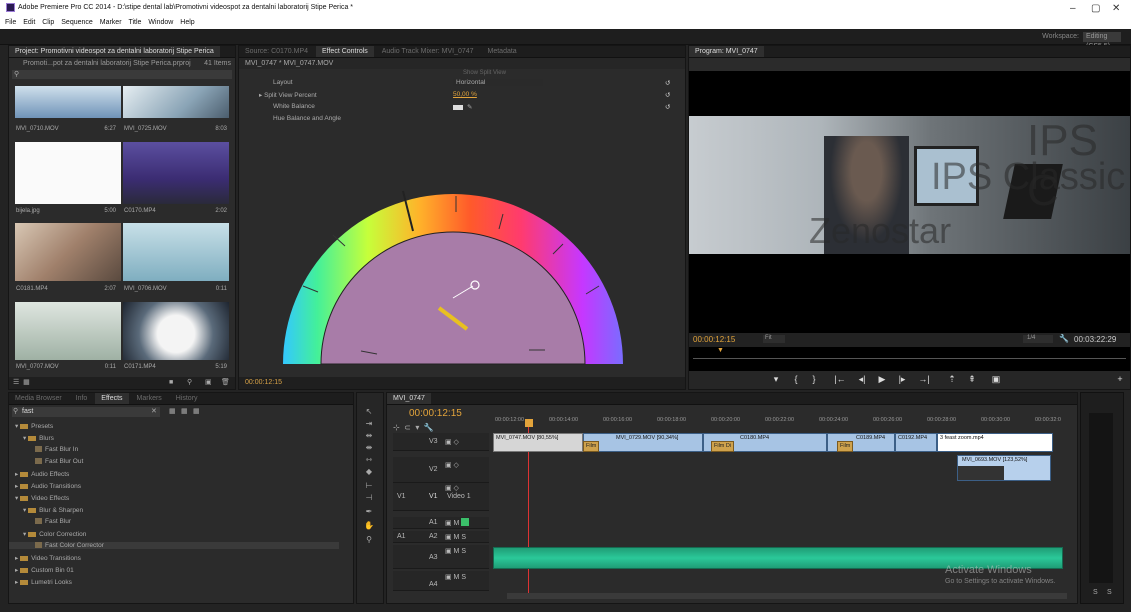  What do you see at coordinates (1109, 592) in the screenshot?
I see `solo-right: S` at bounding box center [1109, 592].